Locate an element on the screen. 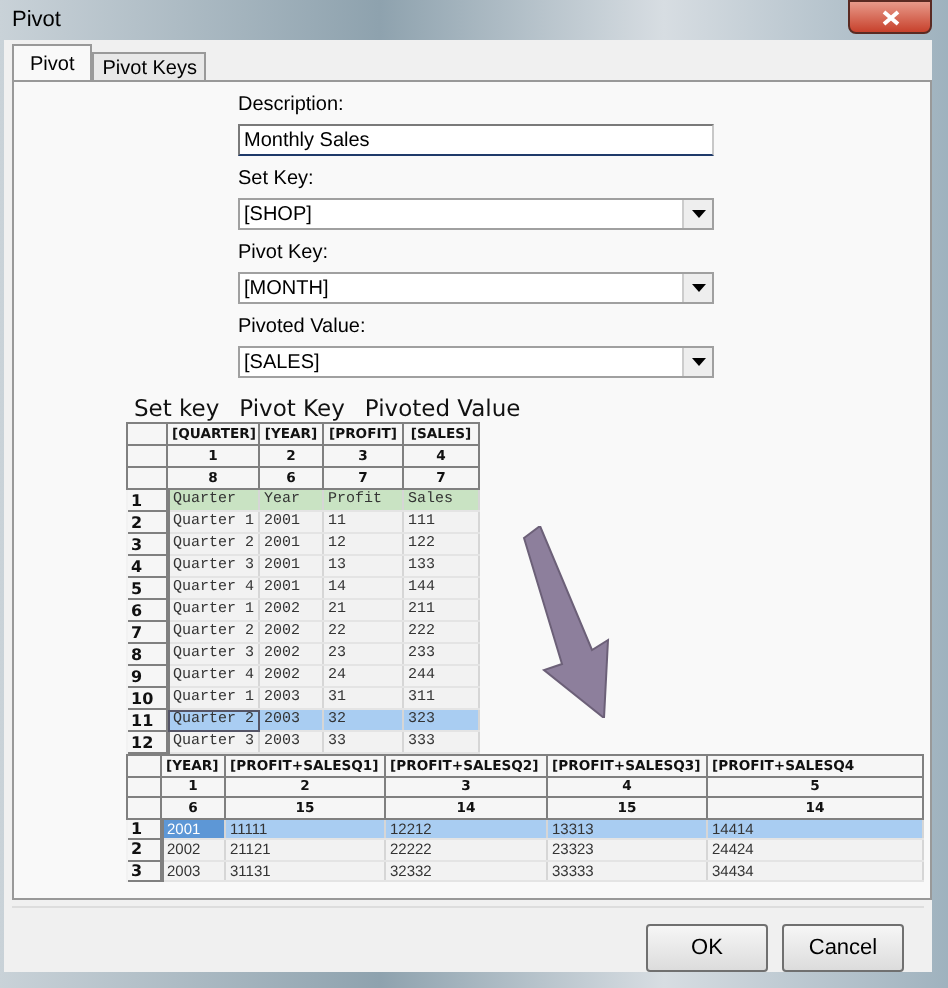  caption: Set key is located at coordinates (177, 408).